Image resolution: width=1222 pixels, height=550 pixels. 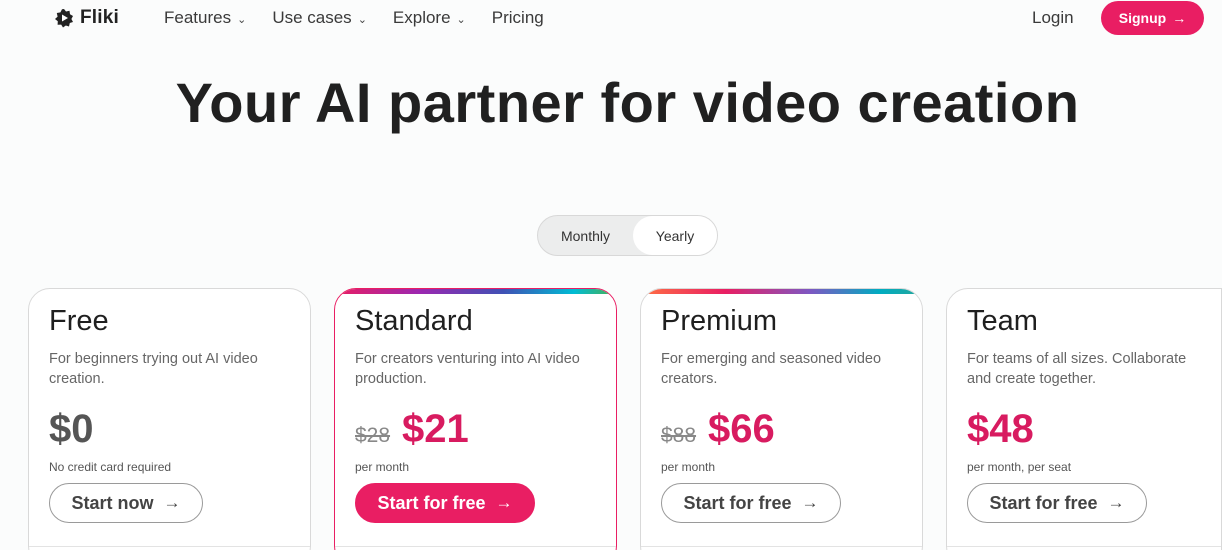 I want to click on plan-name: Free, so click(x=79, y=321).